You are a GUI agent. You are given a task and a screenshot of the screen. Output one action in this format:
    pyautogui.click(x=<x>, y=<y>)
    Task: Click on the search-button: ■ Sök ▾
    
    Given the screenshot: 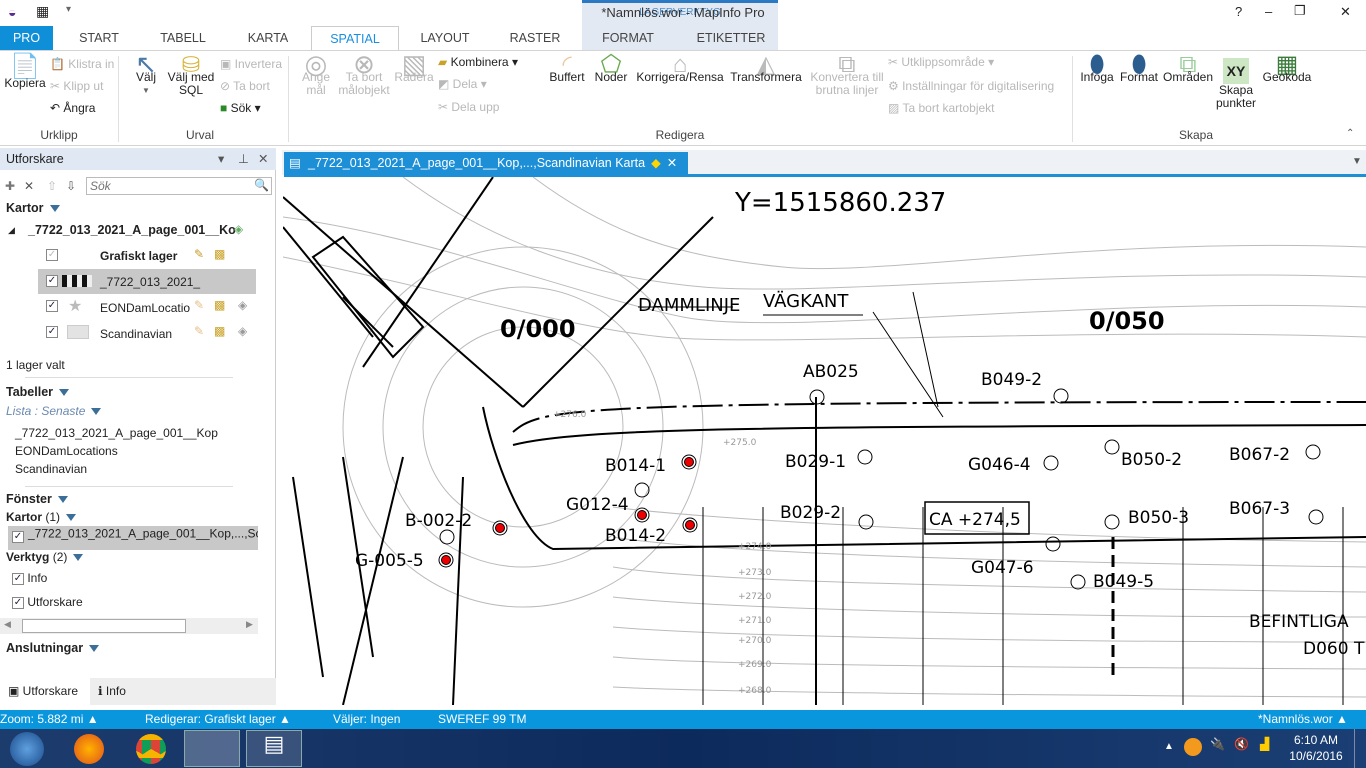 What is the action you would take?
    pyautogui.click(x=240, y=108)
    